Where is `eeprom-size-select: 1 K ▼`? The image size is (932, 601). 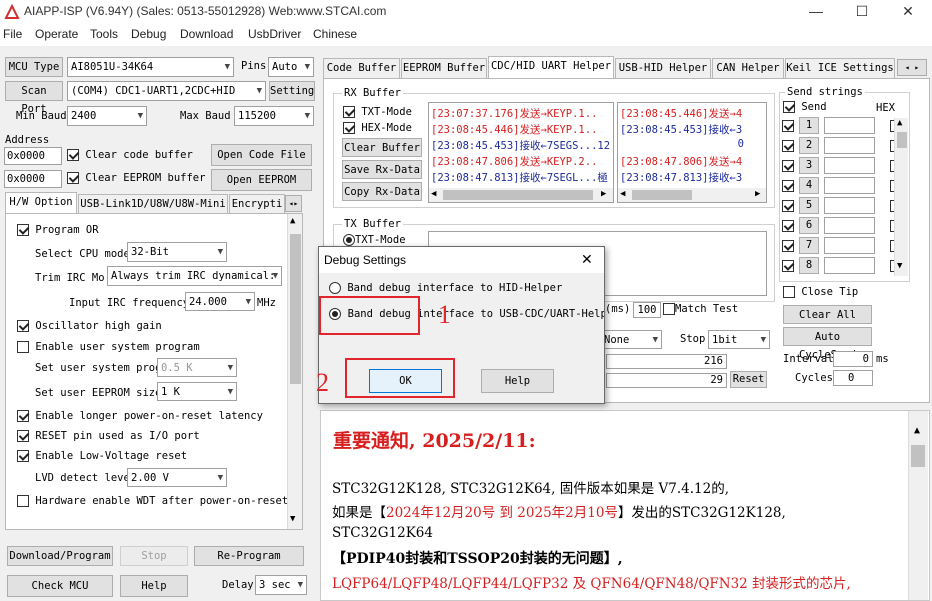 eeprom-size-select: 1 K ▼ is located at coordinates (197, 391).